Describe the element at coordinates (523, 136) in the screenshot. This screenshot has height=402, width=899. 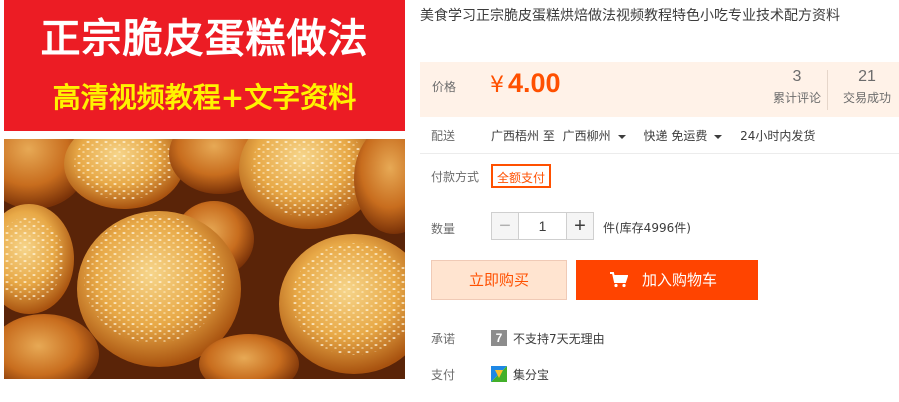
I see `shipping-from: 广西梧州 至` at that location.